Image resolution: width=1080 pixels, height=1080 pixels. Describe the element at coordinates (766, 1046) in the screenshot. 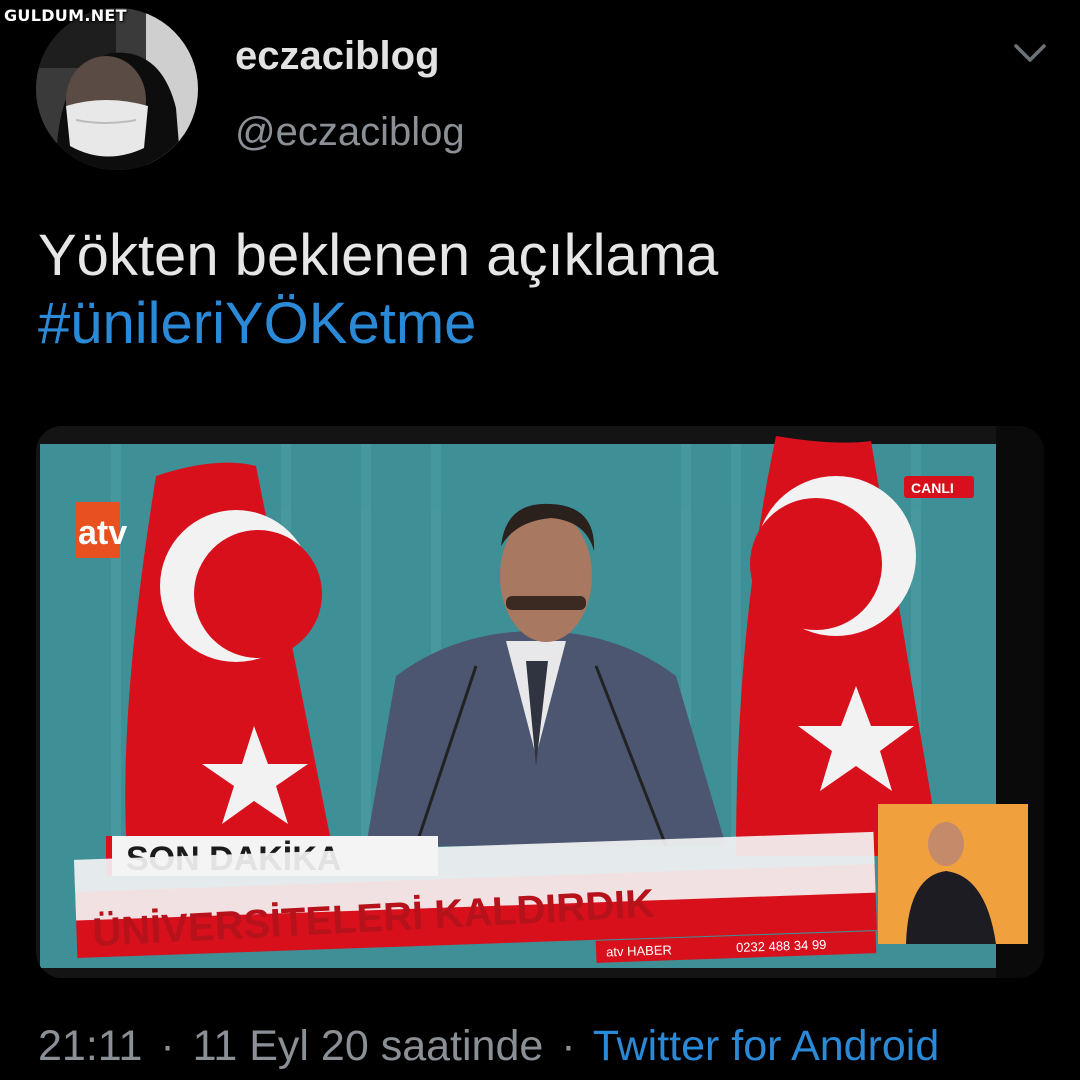

I see `tweet-source-link: Twitter for Android` at that location.